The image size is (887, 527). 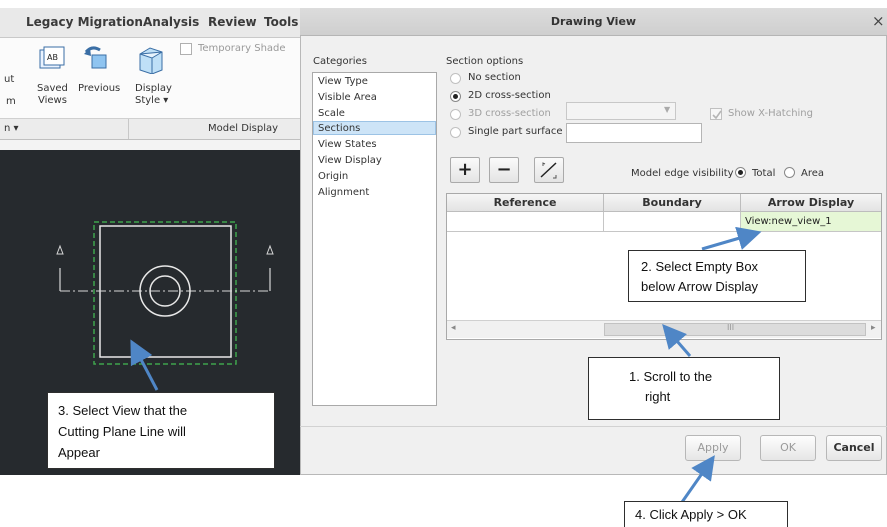 I want to click on arrow-to-view, so click(x=144, y=365).